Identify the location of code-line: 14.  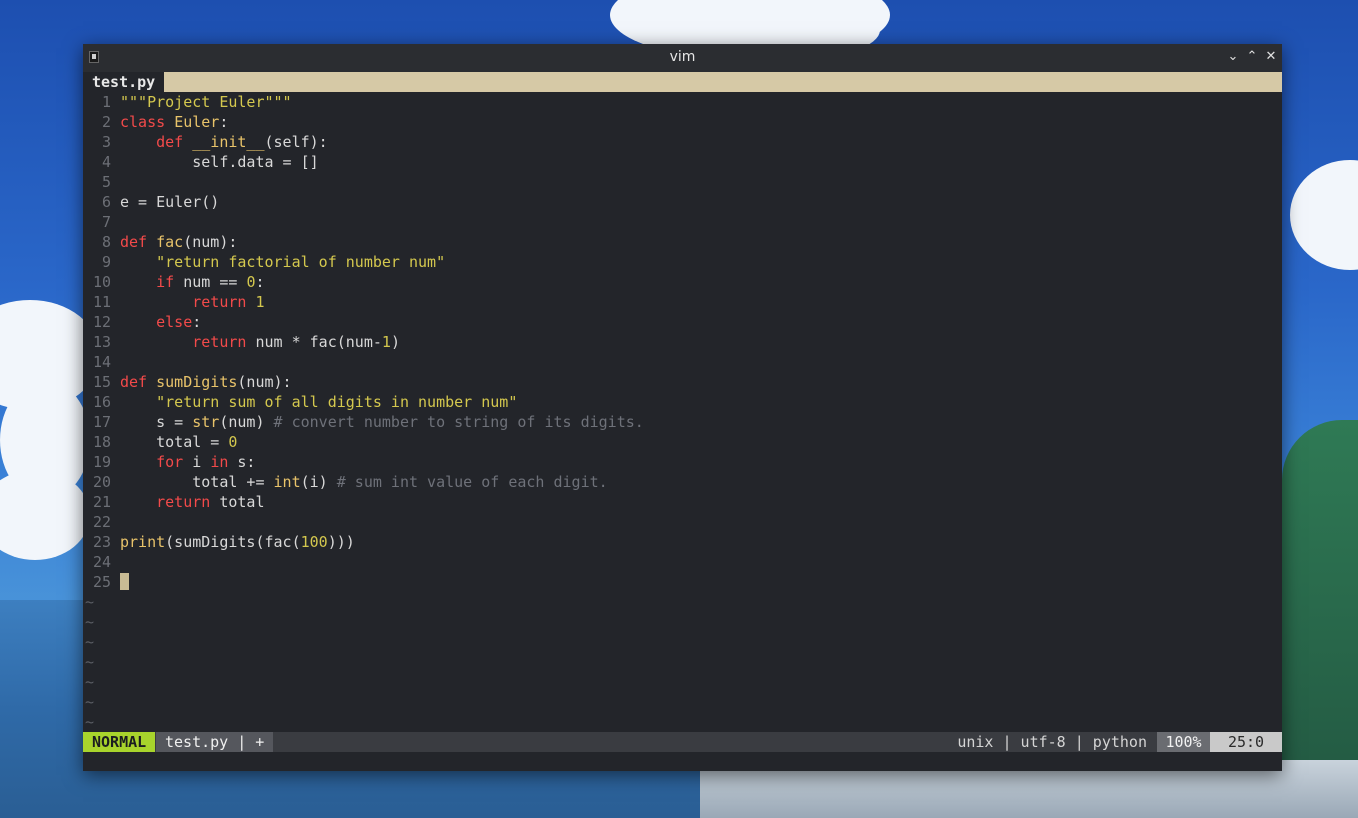
(682, 362).